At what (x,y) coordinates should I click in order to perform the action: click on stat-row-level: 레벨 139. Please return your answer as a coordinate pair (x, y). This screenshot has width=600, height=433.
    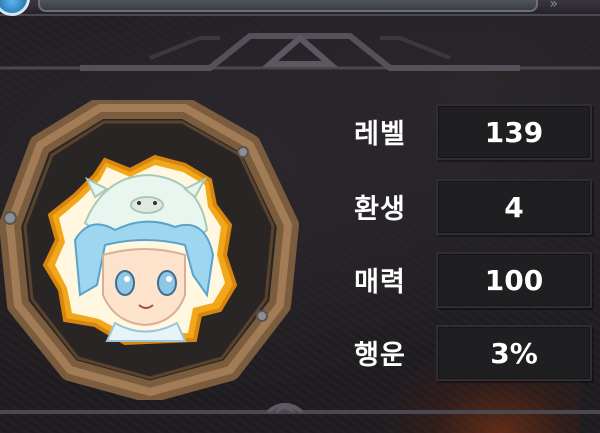
    Looking at the image, I should click on (461, 132).